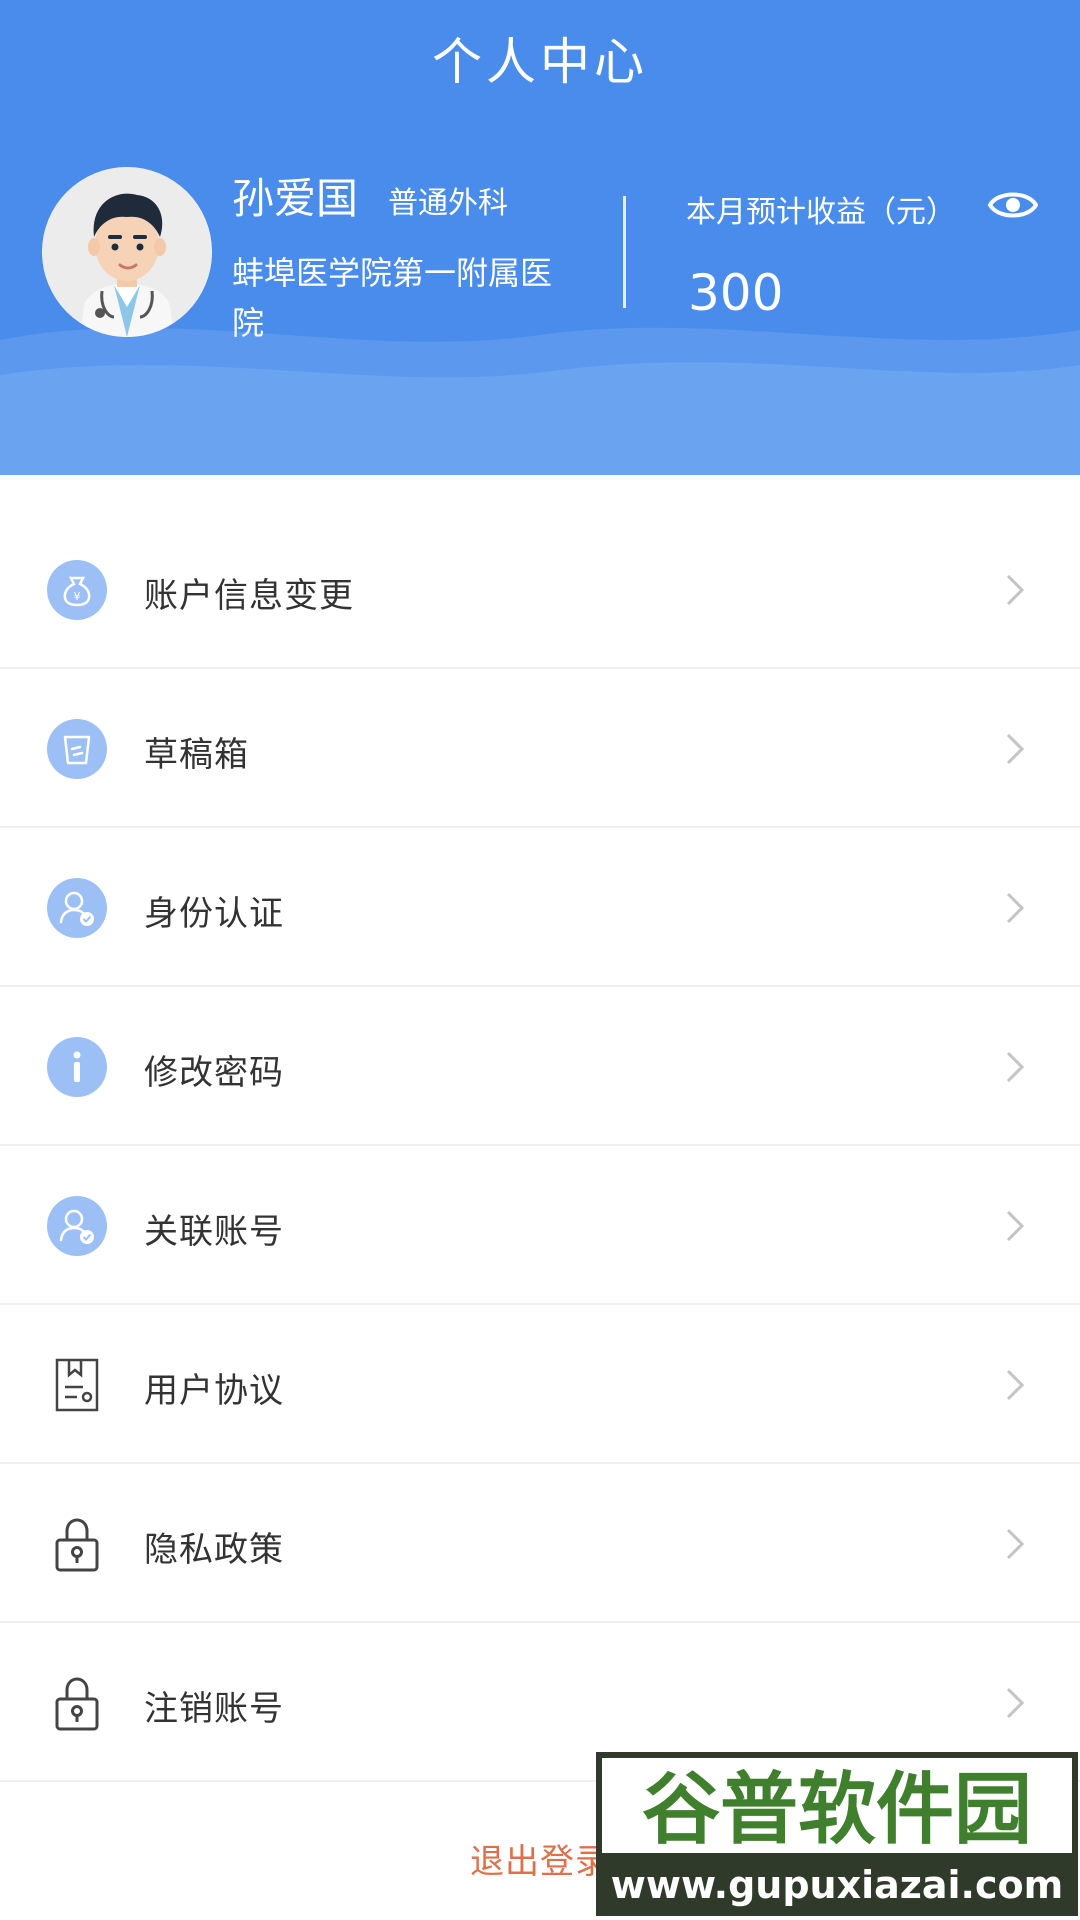 The image size is (1080, 1920). What do you see at coordinates (540, 748) in the screenshot?
I see `menu-item-drafts: 草稿箱` at bounding box center [540, 748].